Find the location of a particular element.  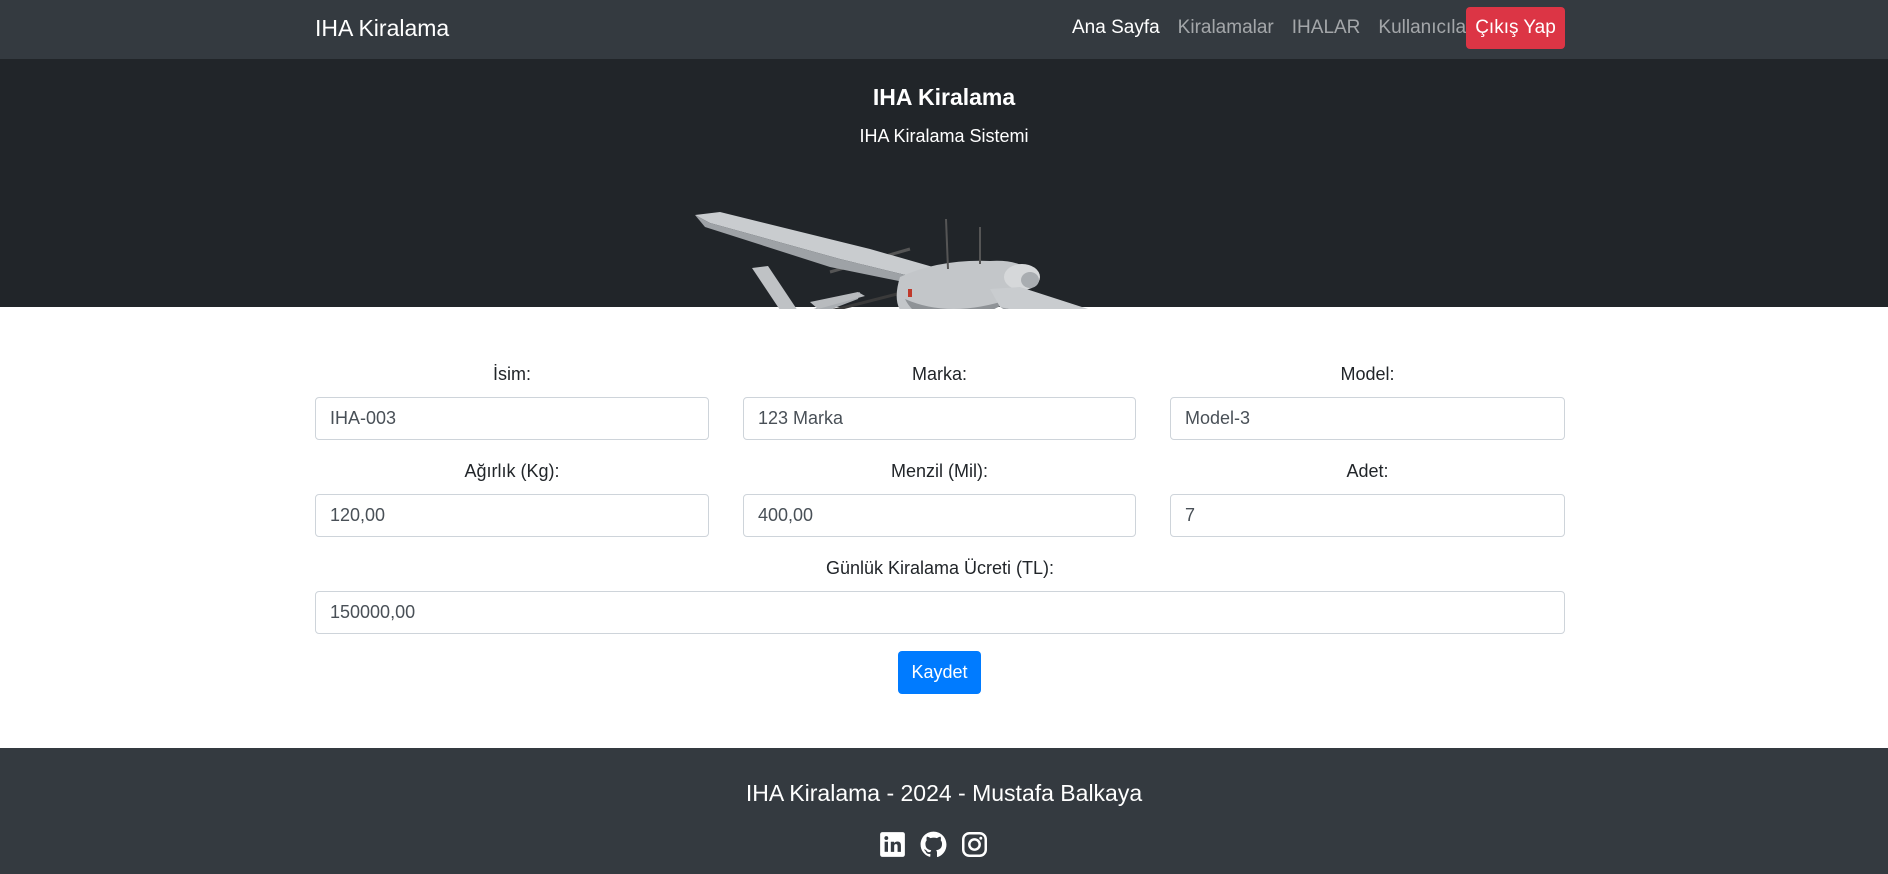

github-icon is located at coordinates (933, 844).